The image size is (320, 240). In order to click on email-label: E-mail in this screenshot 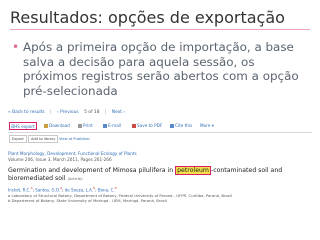, I will do `click(115, 125)`.